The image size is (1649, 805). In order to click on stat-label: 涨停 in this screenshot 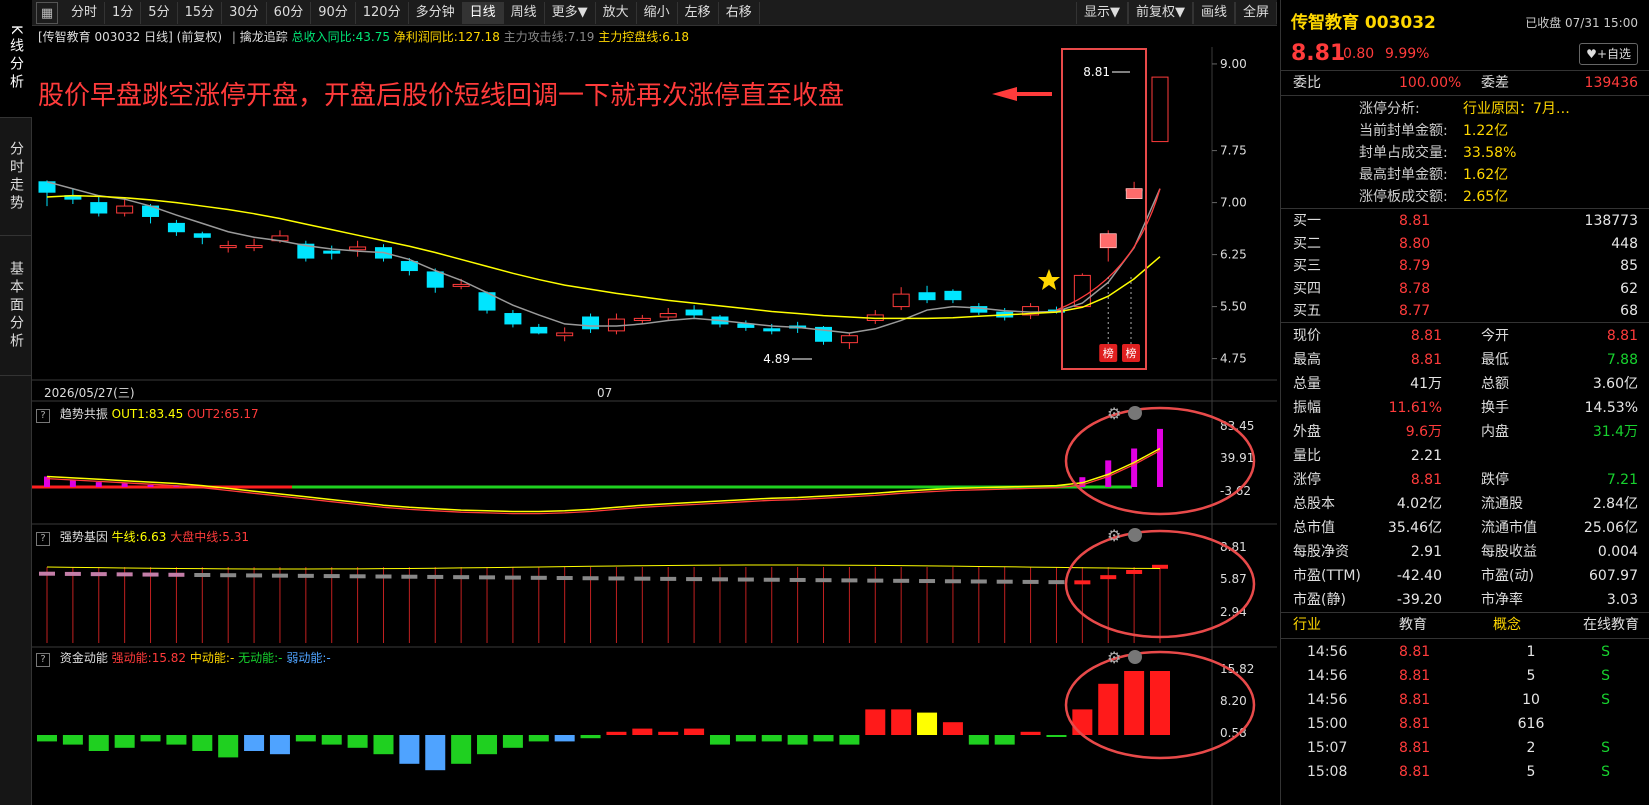, I will do `click(1307, 480)`.